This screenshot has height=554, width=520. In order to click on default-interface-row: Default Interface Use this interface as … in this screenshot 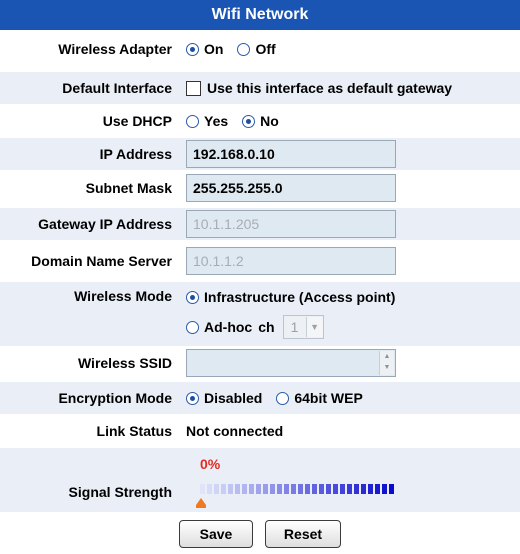, I will do `click(260, 88)`.